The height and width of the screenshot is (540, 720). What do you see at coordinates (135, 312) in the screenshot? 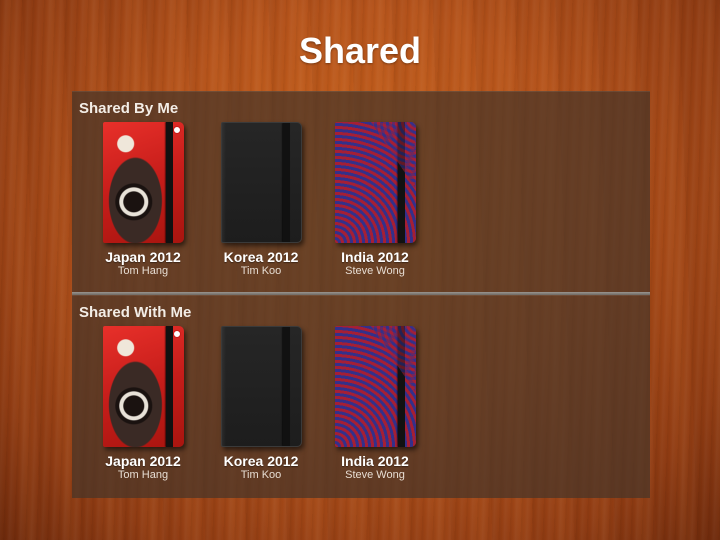
I see `shelf-title: Shared With Me` at bounding box center [135, 312].